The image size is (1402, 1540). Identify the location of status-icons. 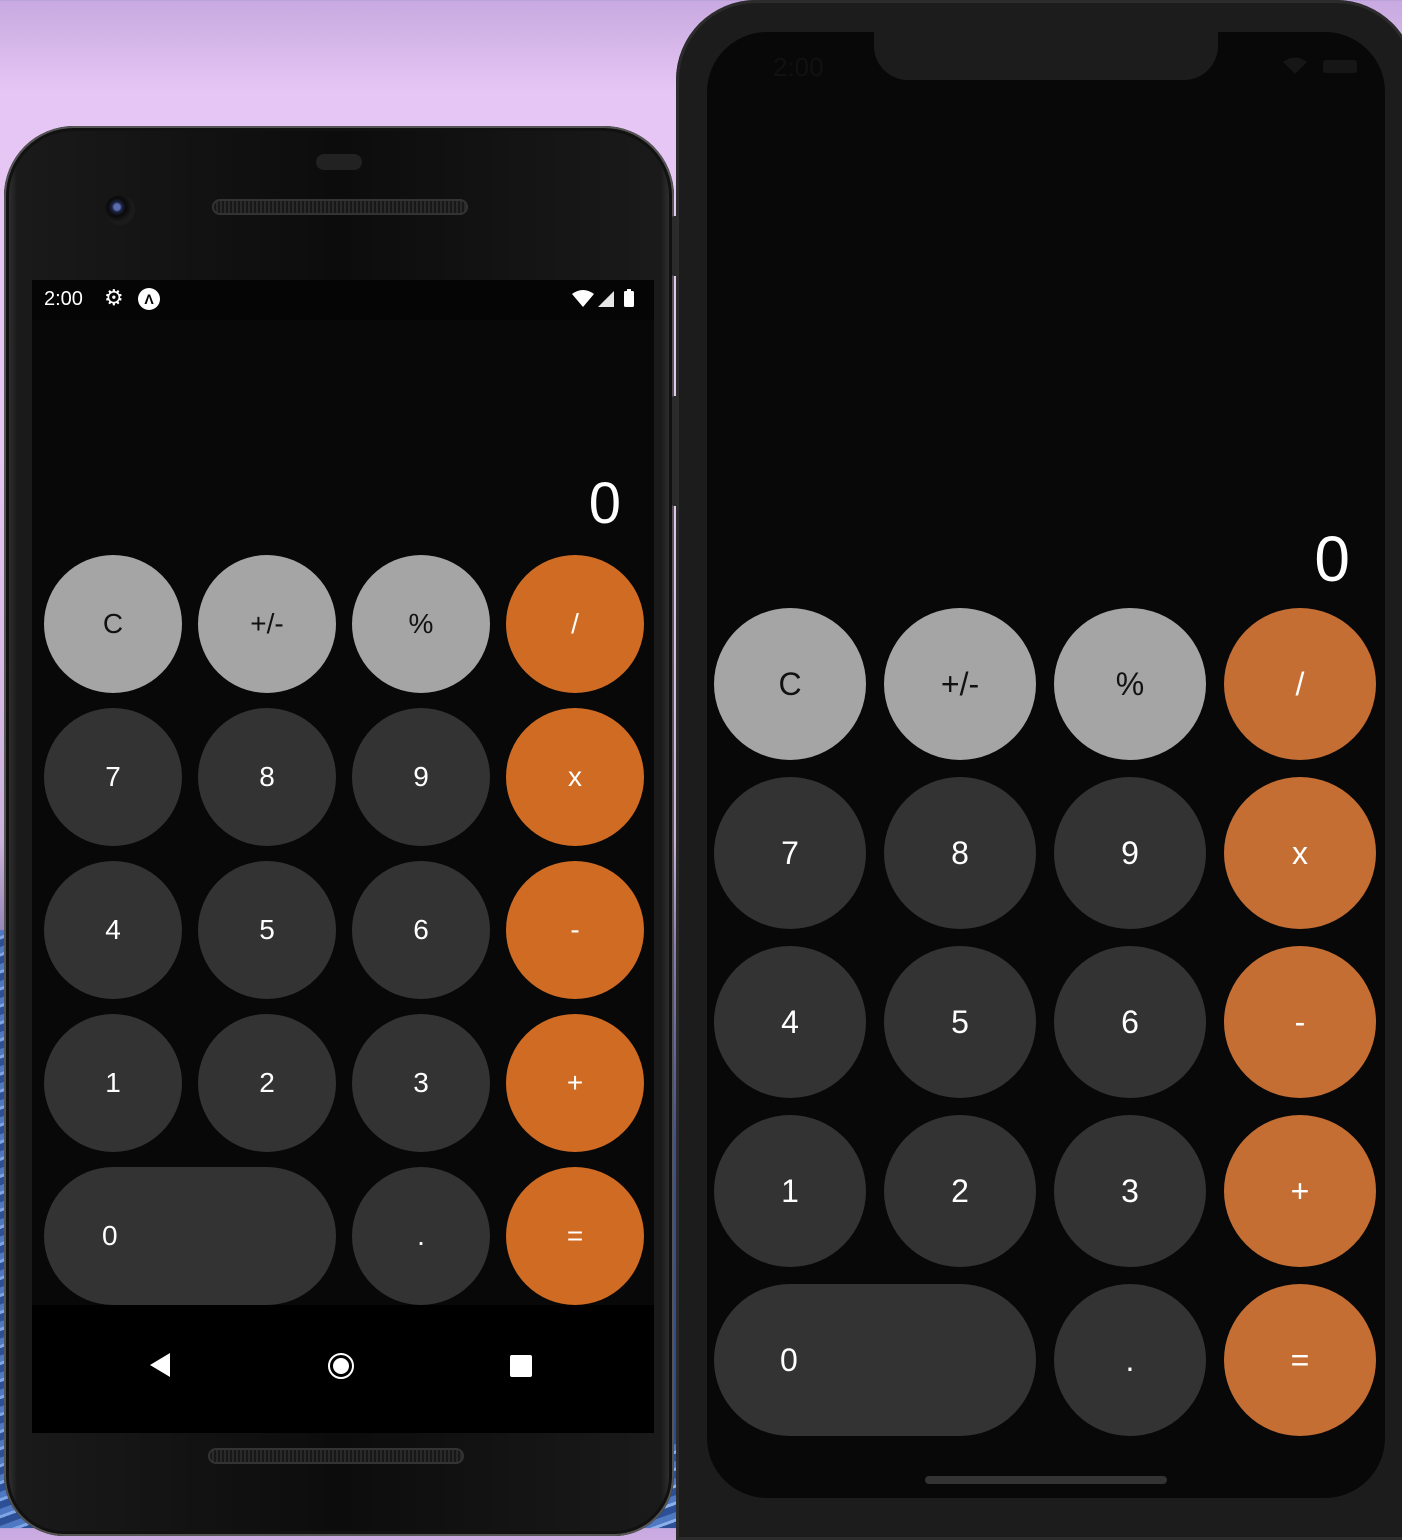
(603, 298).